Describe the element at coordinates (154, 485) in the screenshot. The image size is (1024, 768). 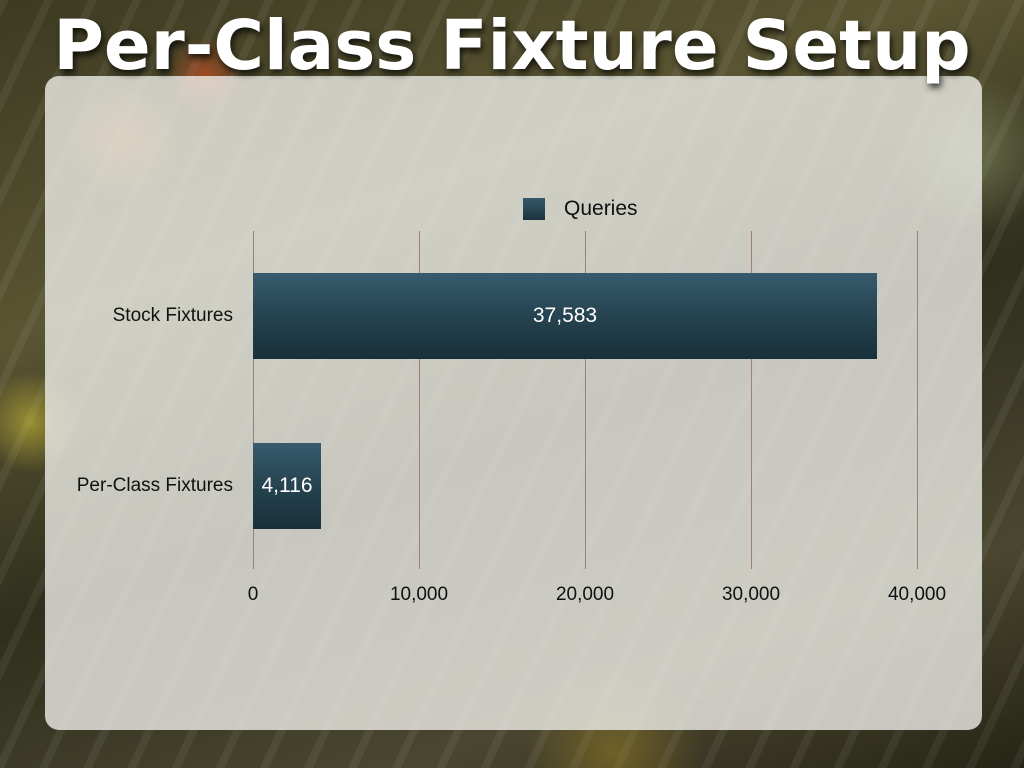
I see `category-label: Per-Class Fixtures` at that location.